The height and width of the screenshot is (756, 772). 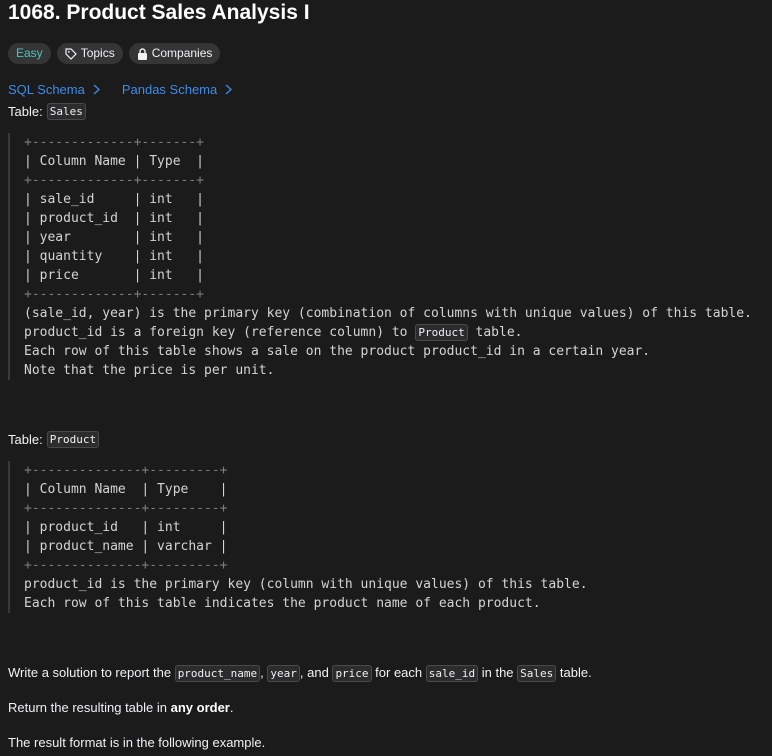 What do you see at coordinates (231, 707) in the screenshot?
I see `instruction-text: .` at bounding box center [231, 707].